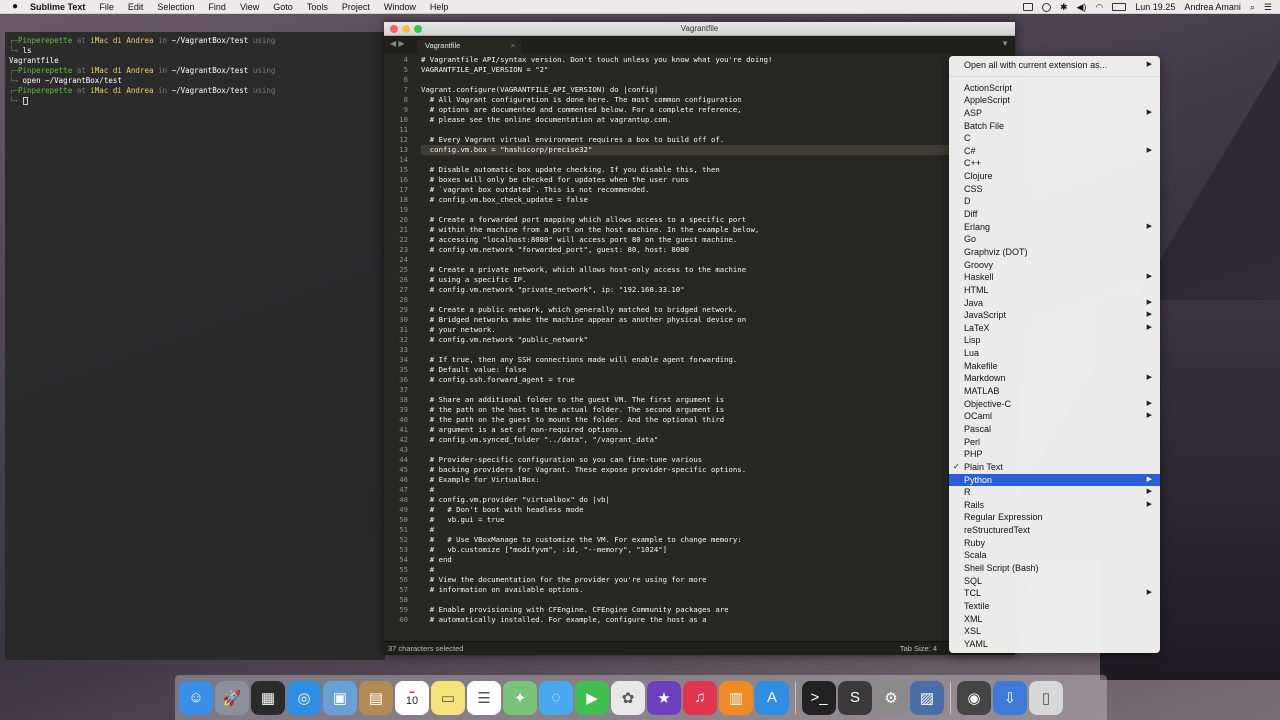  What do you see at coordinates (1054, 252) in the screenshot?
I see `syntax-item-graphviz-dot: Graphviz (DOT)` at bounding box center [1054, 252].